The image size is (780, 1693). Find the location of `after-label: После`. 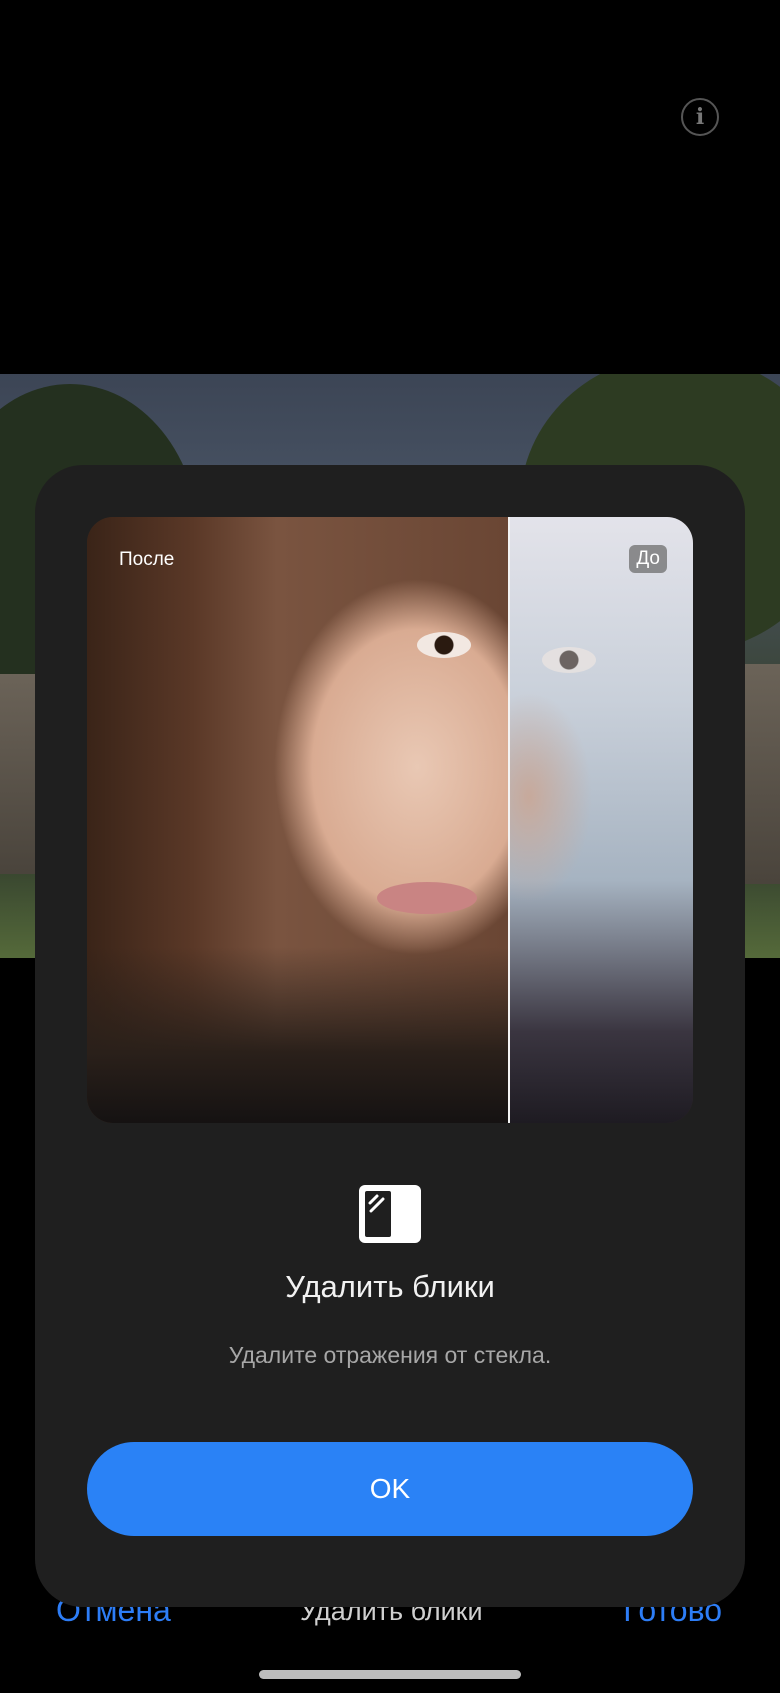

after-label: После is located at coordinates (147, 559).